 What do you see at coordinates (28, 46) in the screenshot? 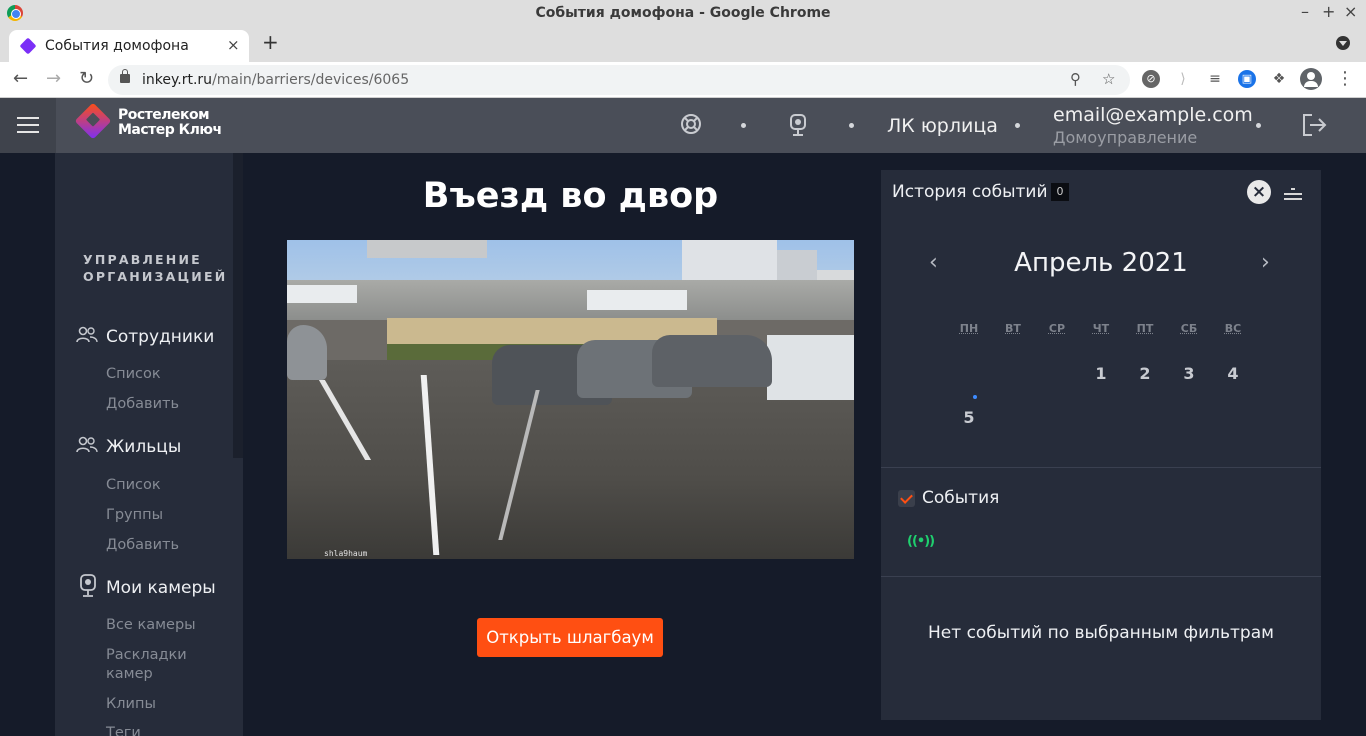
I see `site-favicon-icon` at bounding box center [28, 46].